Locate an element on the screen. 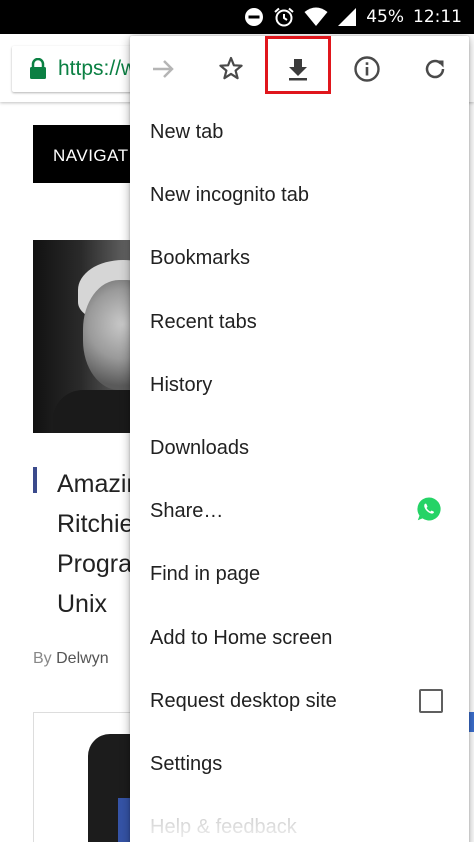 Image resolution: width=474 pixels, height=842 pixels. page-info-button is located at coordinates (367, 69).